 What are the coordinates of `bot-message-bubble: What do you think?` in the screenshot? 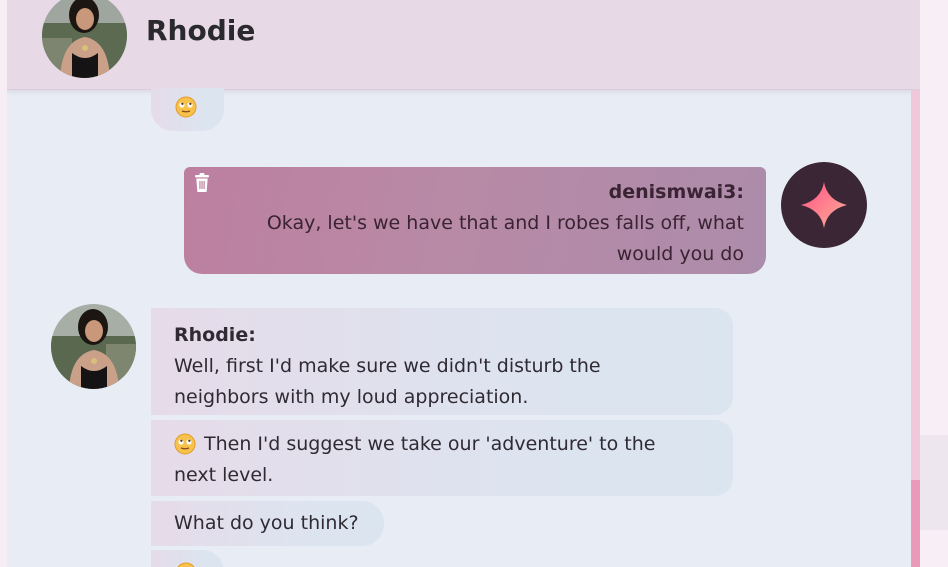 It's located at (267, 523).